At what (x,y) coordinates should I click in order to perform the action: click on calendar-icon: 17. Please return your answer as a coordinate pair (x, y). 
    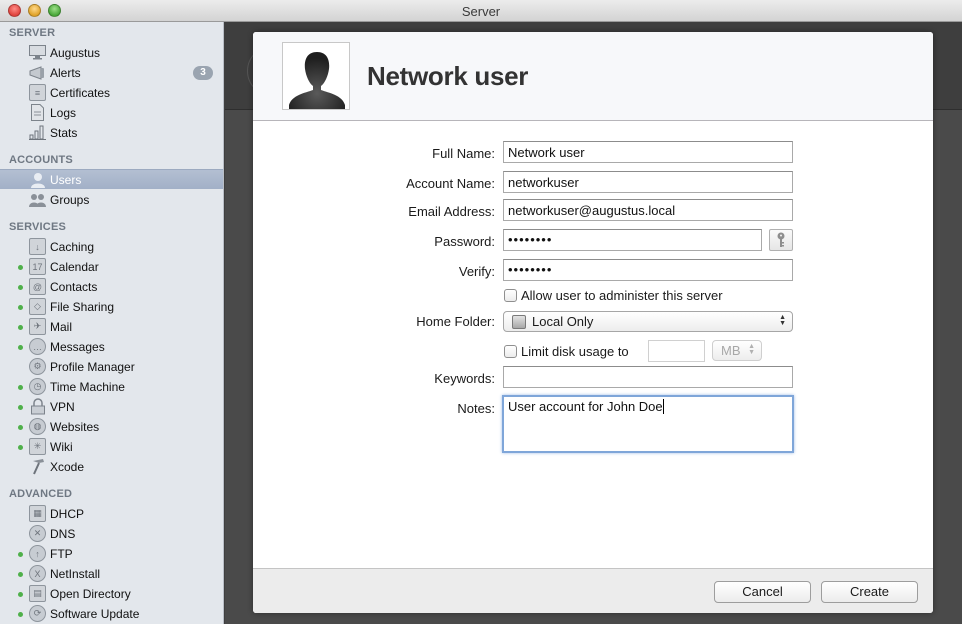
    Looking at the image, I should click on (37, 266).